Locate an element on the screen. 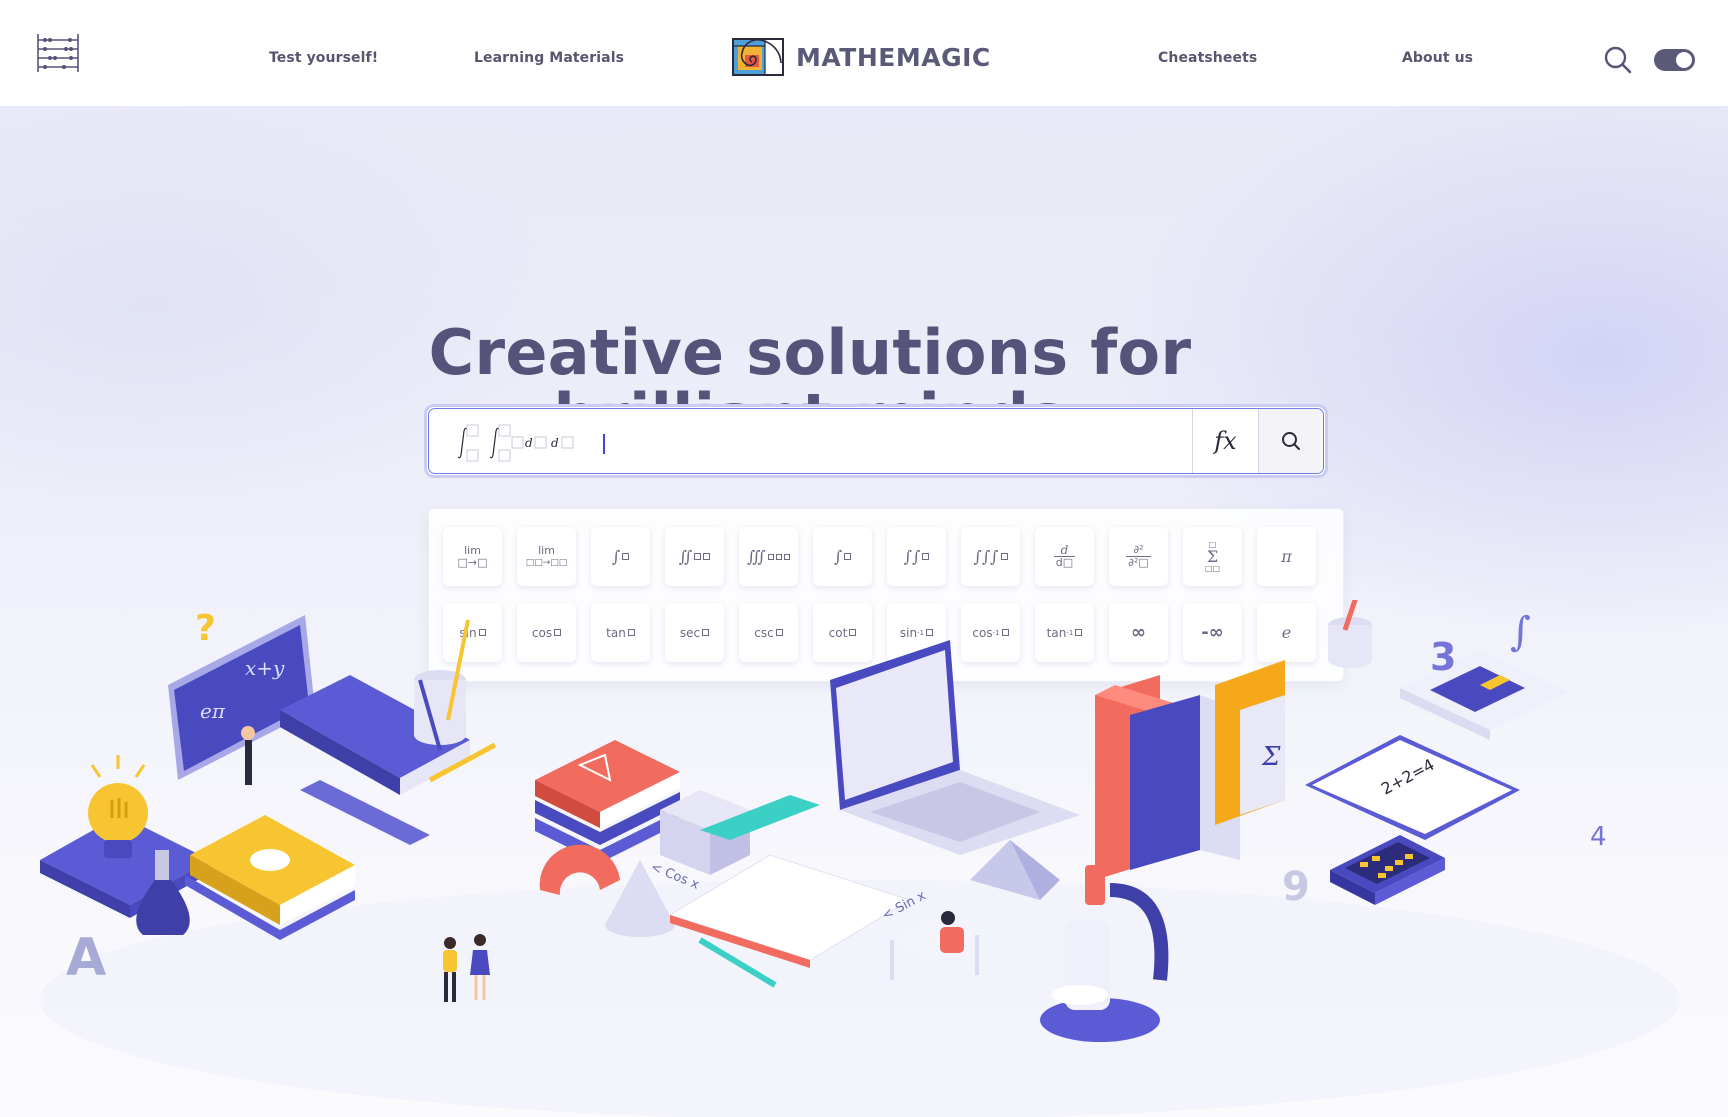 The image size is (1728, 1117). pencil-cup is located at coordinates (442, 685).